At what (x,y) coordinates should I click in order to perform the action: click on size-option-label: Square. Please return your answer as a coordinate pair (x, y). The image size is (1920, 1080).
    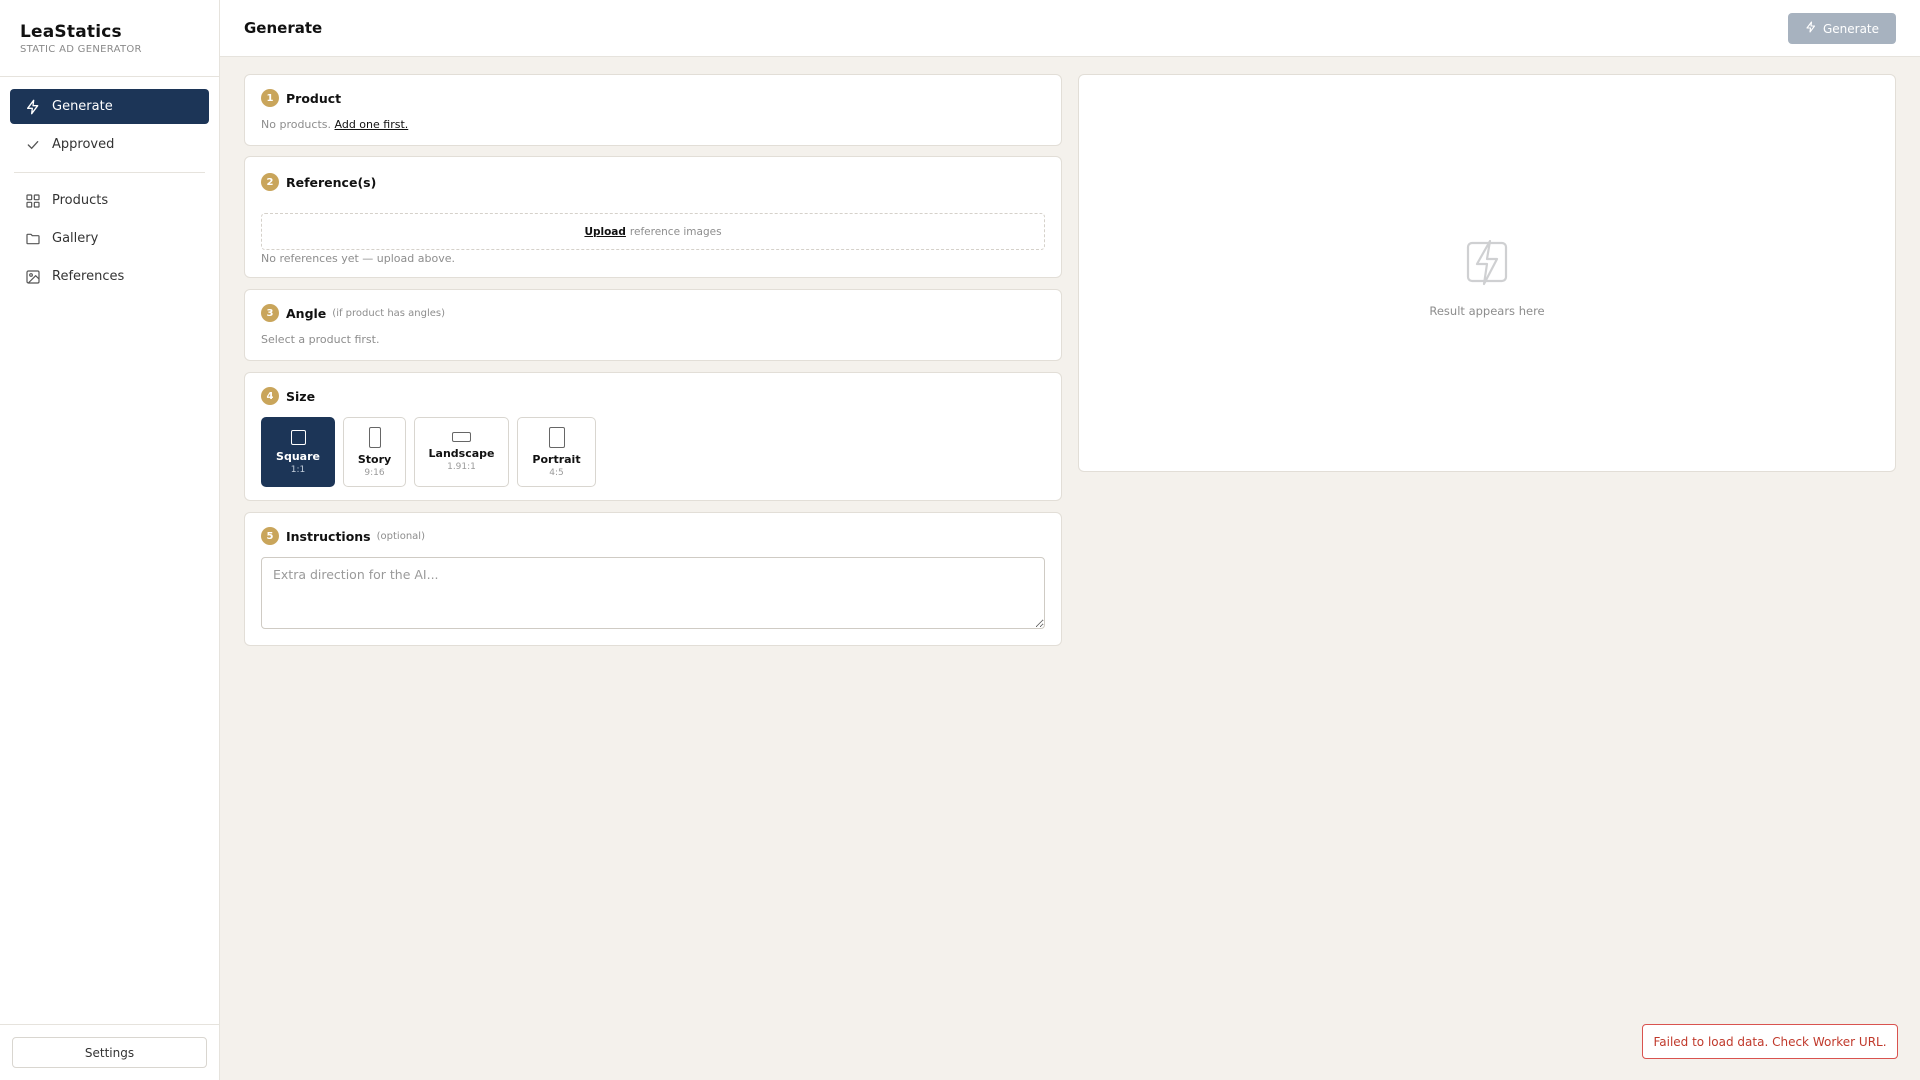
    Looking at the image, I should click on (298, 456).